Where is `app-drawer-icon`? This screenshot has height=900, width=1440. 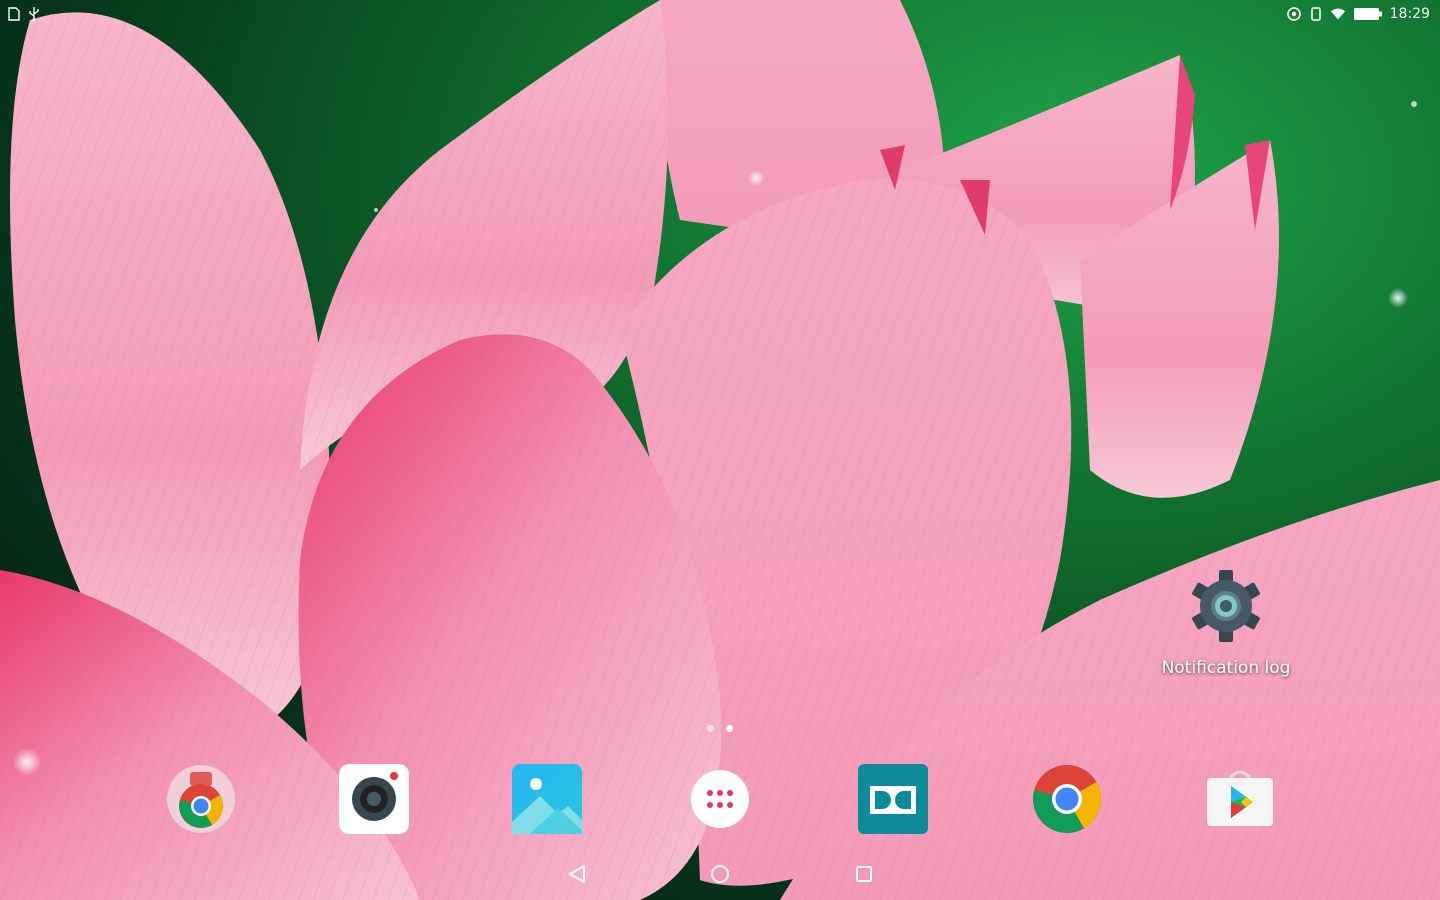
app-drawer-icon is located at coordinates (720, 799).